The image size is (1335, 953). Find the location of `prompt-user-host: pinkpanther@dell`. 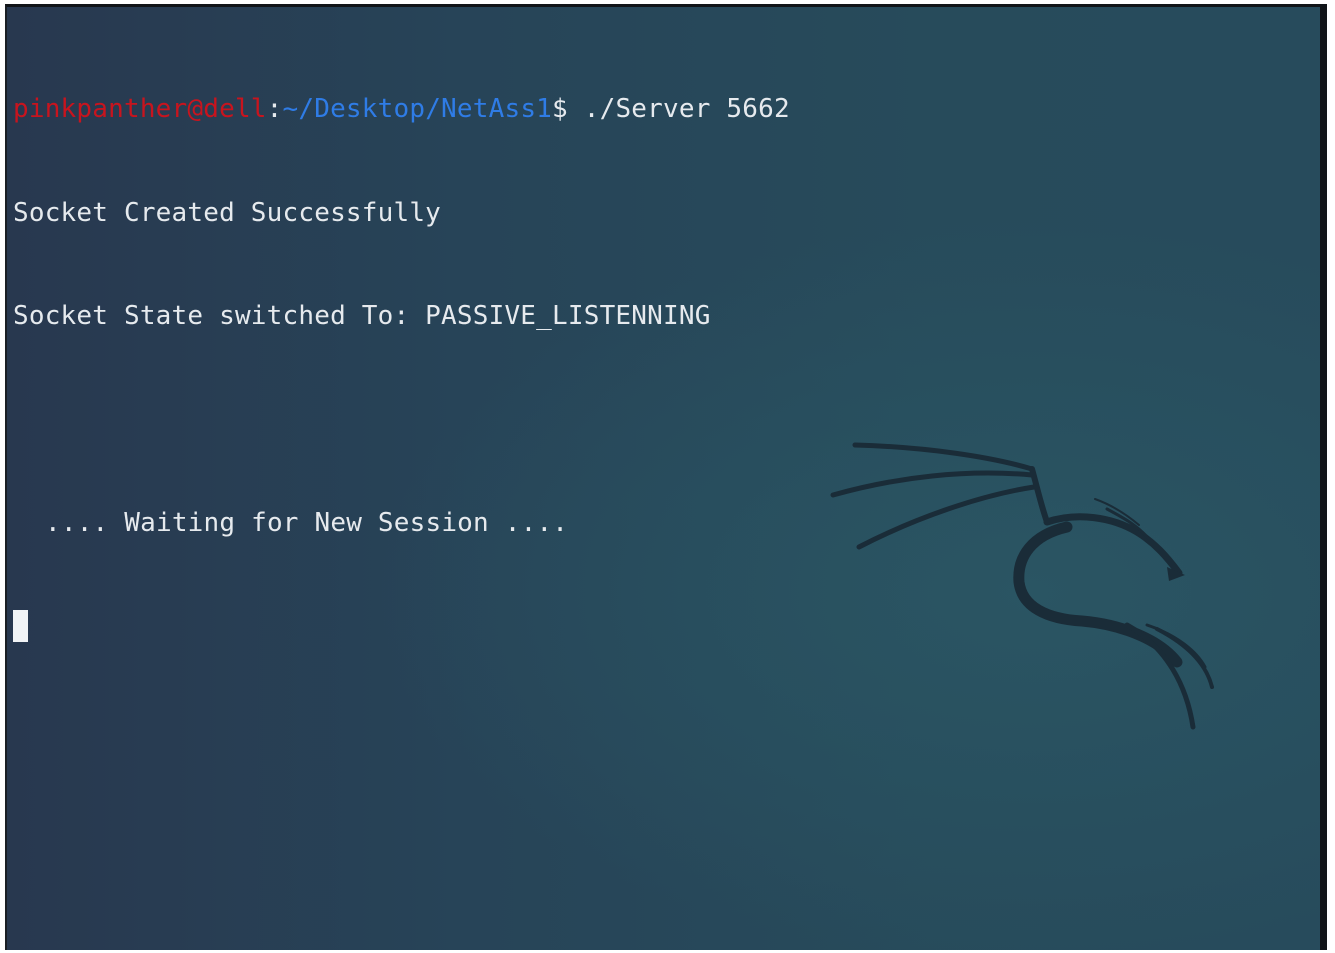

prompt-user-host: pinkpanther@dell is located at coordinates (140, 109).